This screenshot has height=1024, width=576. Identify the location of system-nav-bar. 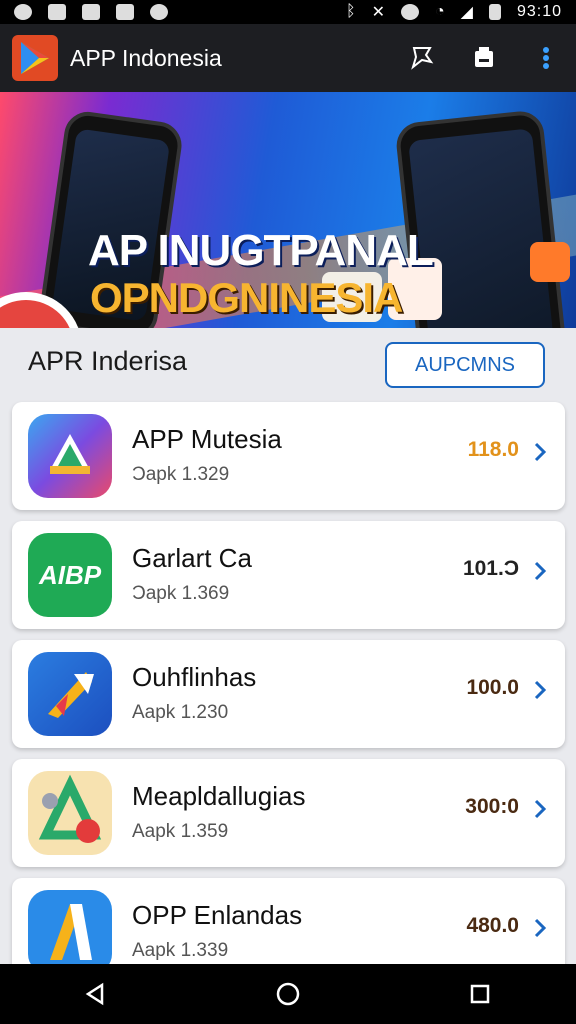
(288, 994).